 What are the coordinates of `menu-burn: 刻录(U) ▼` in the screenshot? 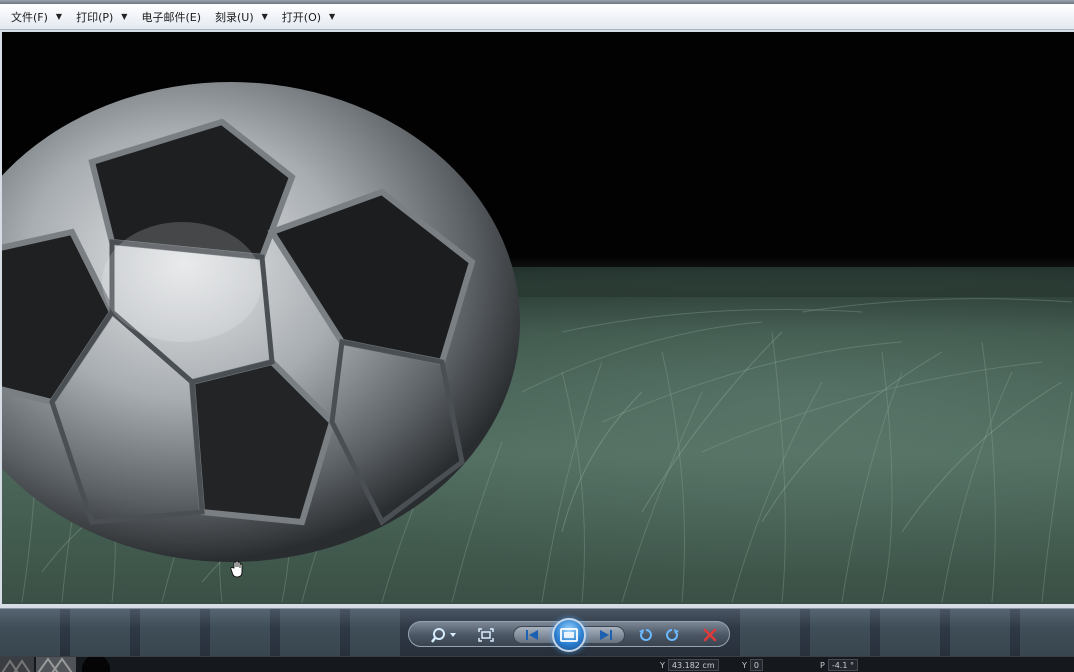 It's located at (241, 17).